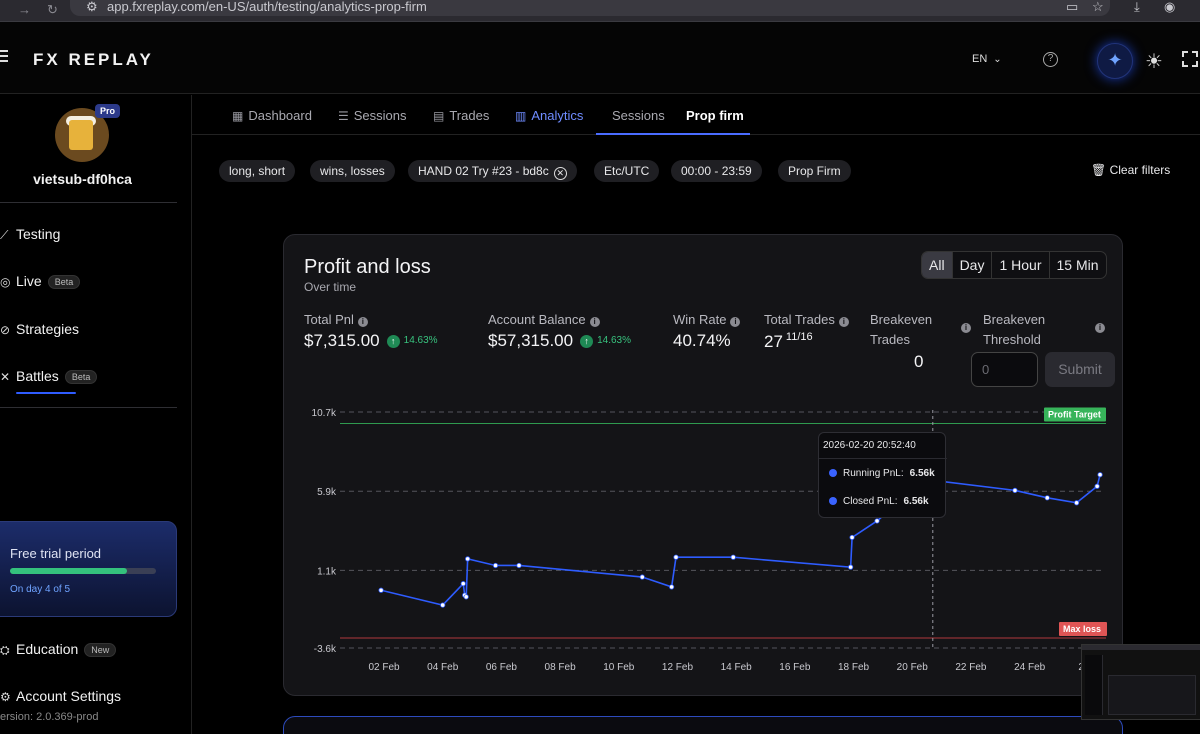 This screenshot has width=1200, height=734. I want to click on version-text: ersion: 2.0.369-prod, so click(49, 717).